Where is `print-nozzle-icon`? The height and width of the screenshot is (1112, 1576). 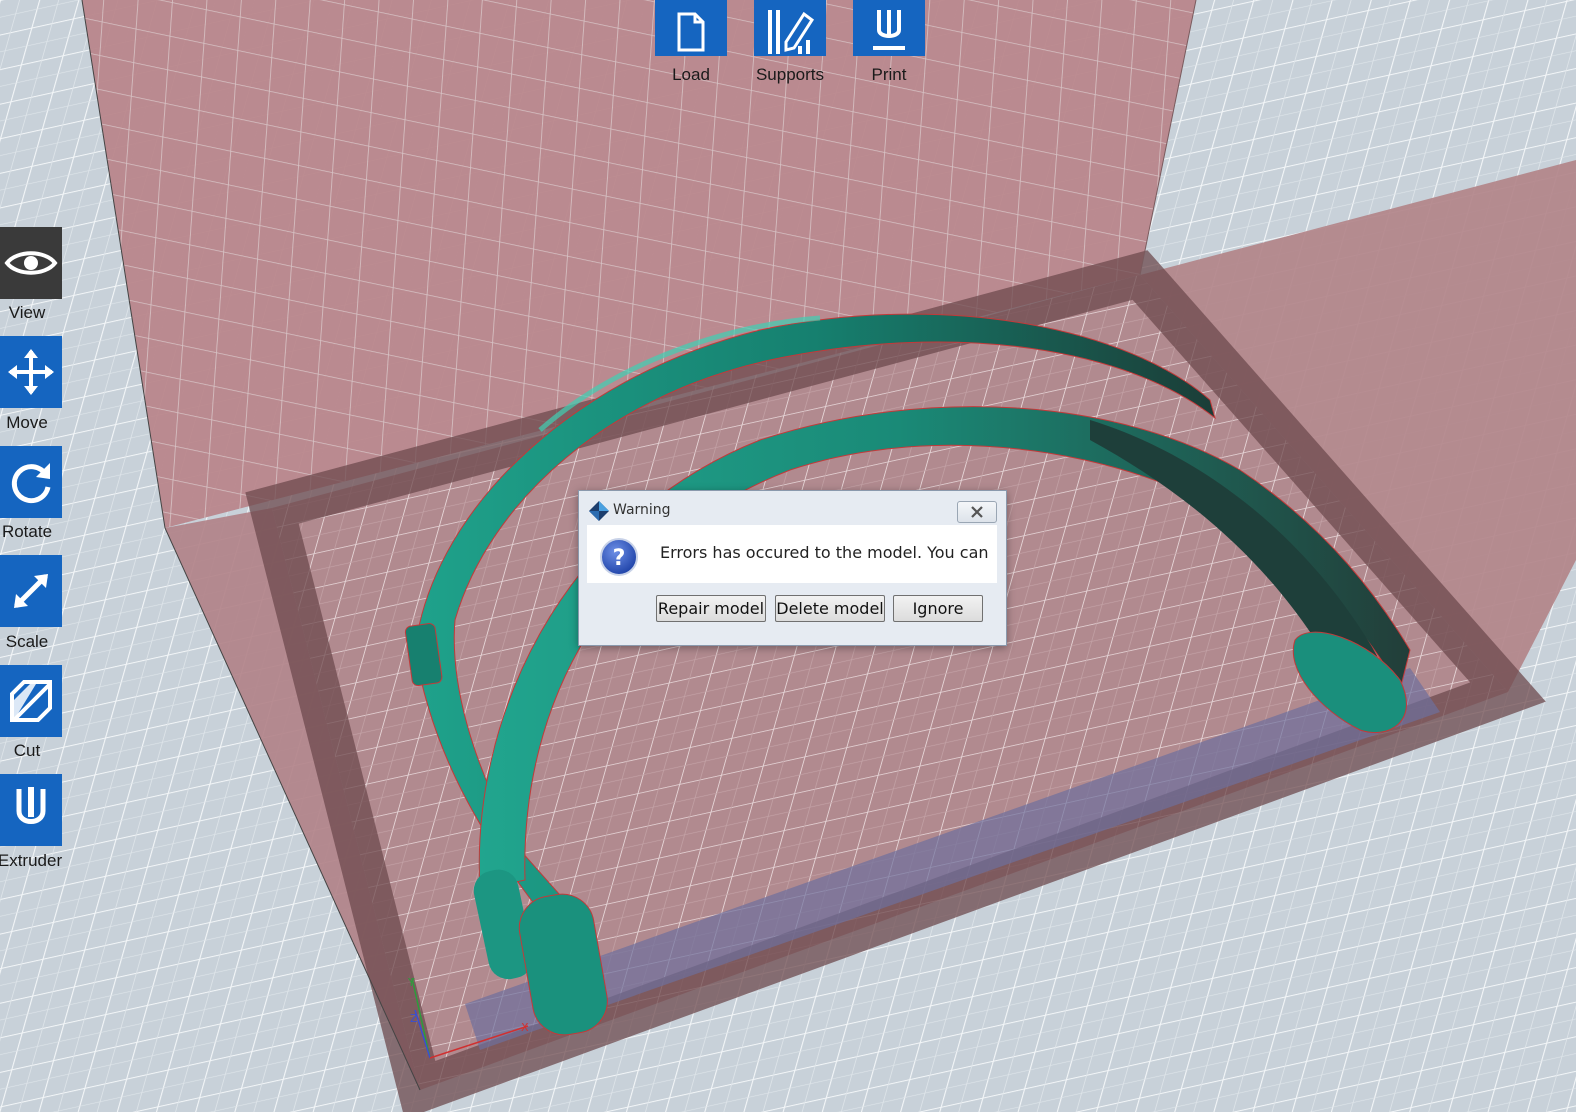 print-nozzle-icon is located at coordinates (889, 30).